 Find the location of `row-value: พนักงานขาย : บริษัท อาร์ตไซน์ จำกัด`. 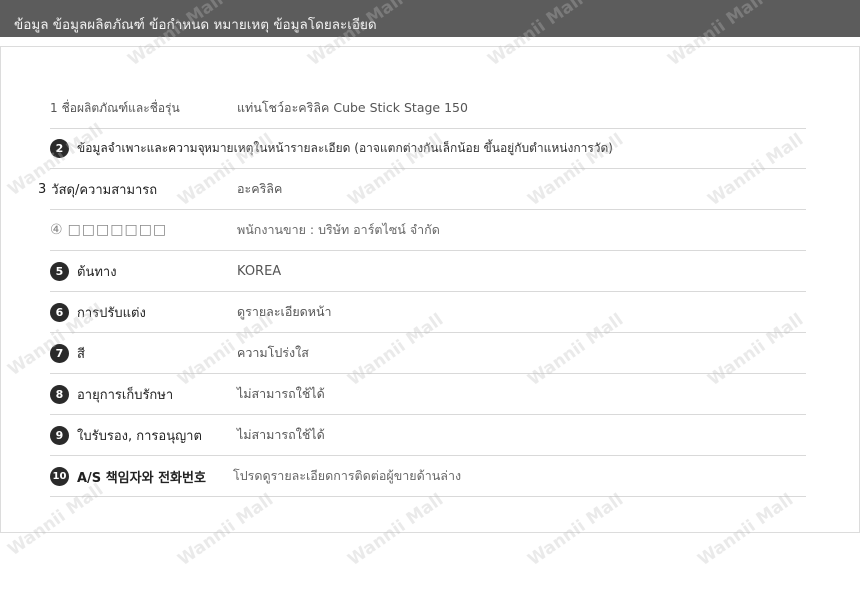

row-value: พนักงานขาย : บริษัท อาร์ตไซน์ จำกัด is located at coordinates (338, 229).